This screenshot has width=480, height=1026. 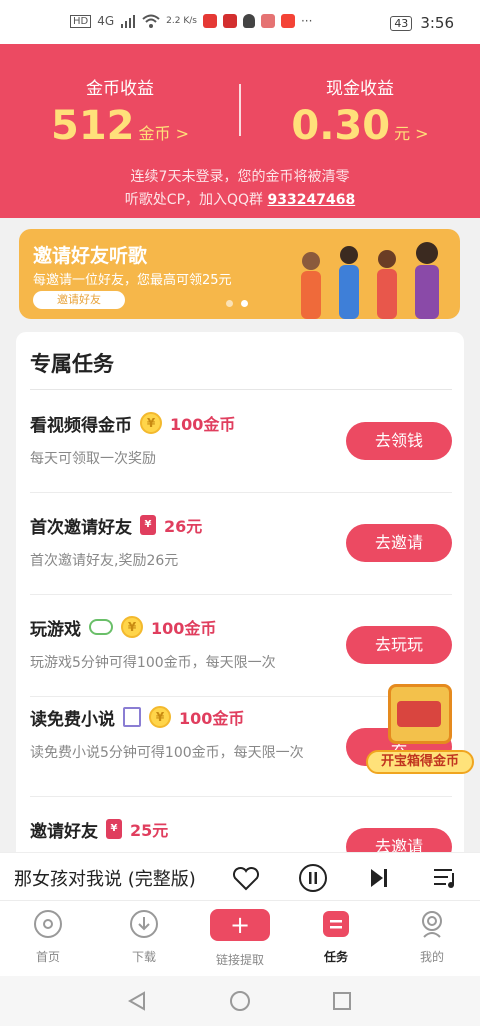 I want to click on coin-earnings: 金币收益 512 金币 >, so click(x=120, y=111).